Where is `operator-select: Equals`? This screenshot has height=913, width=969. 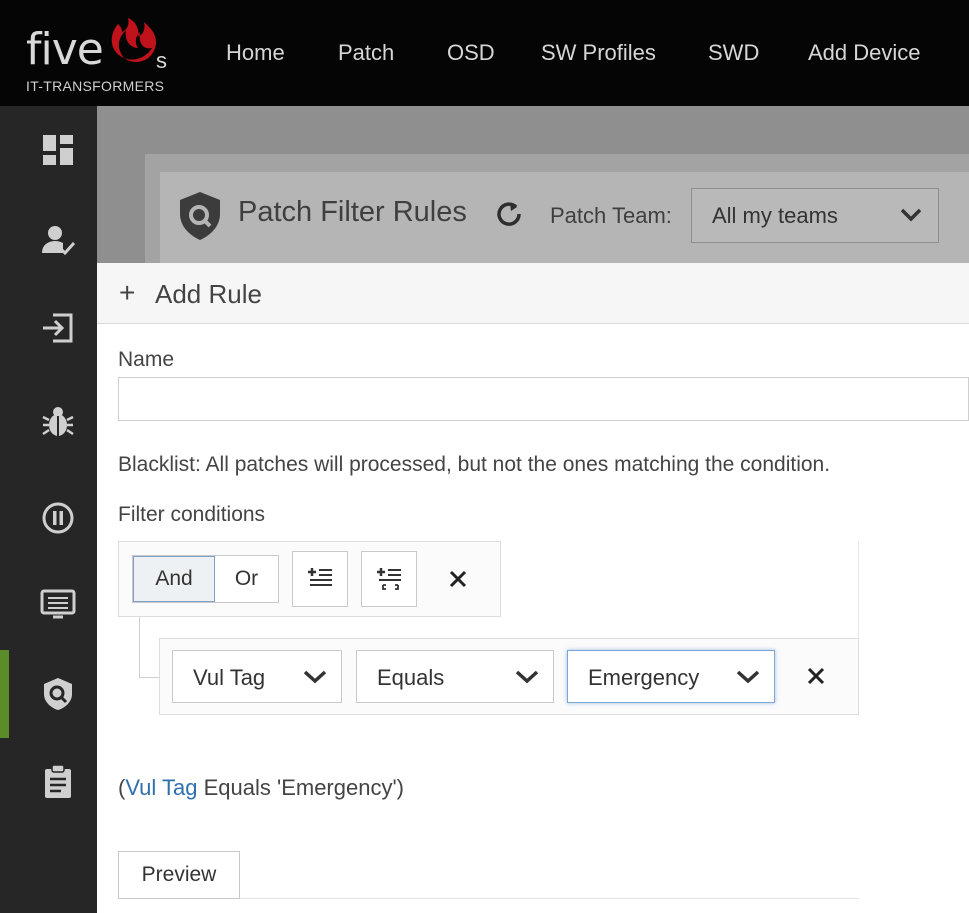
operator-select: Equals is located at coordinates (455, 676).